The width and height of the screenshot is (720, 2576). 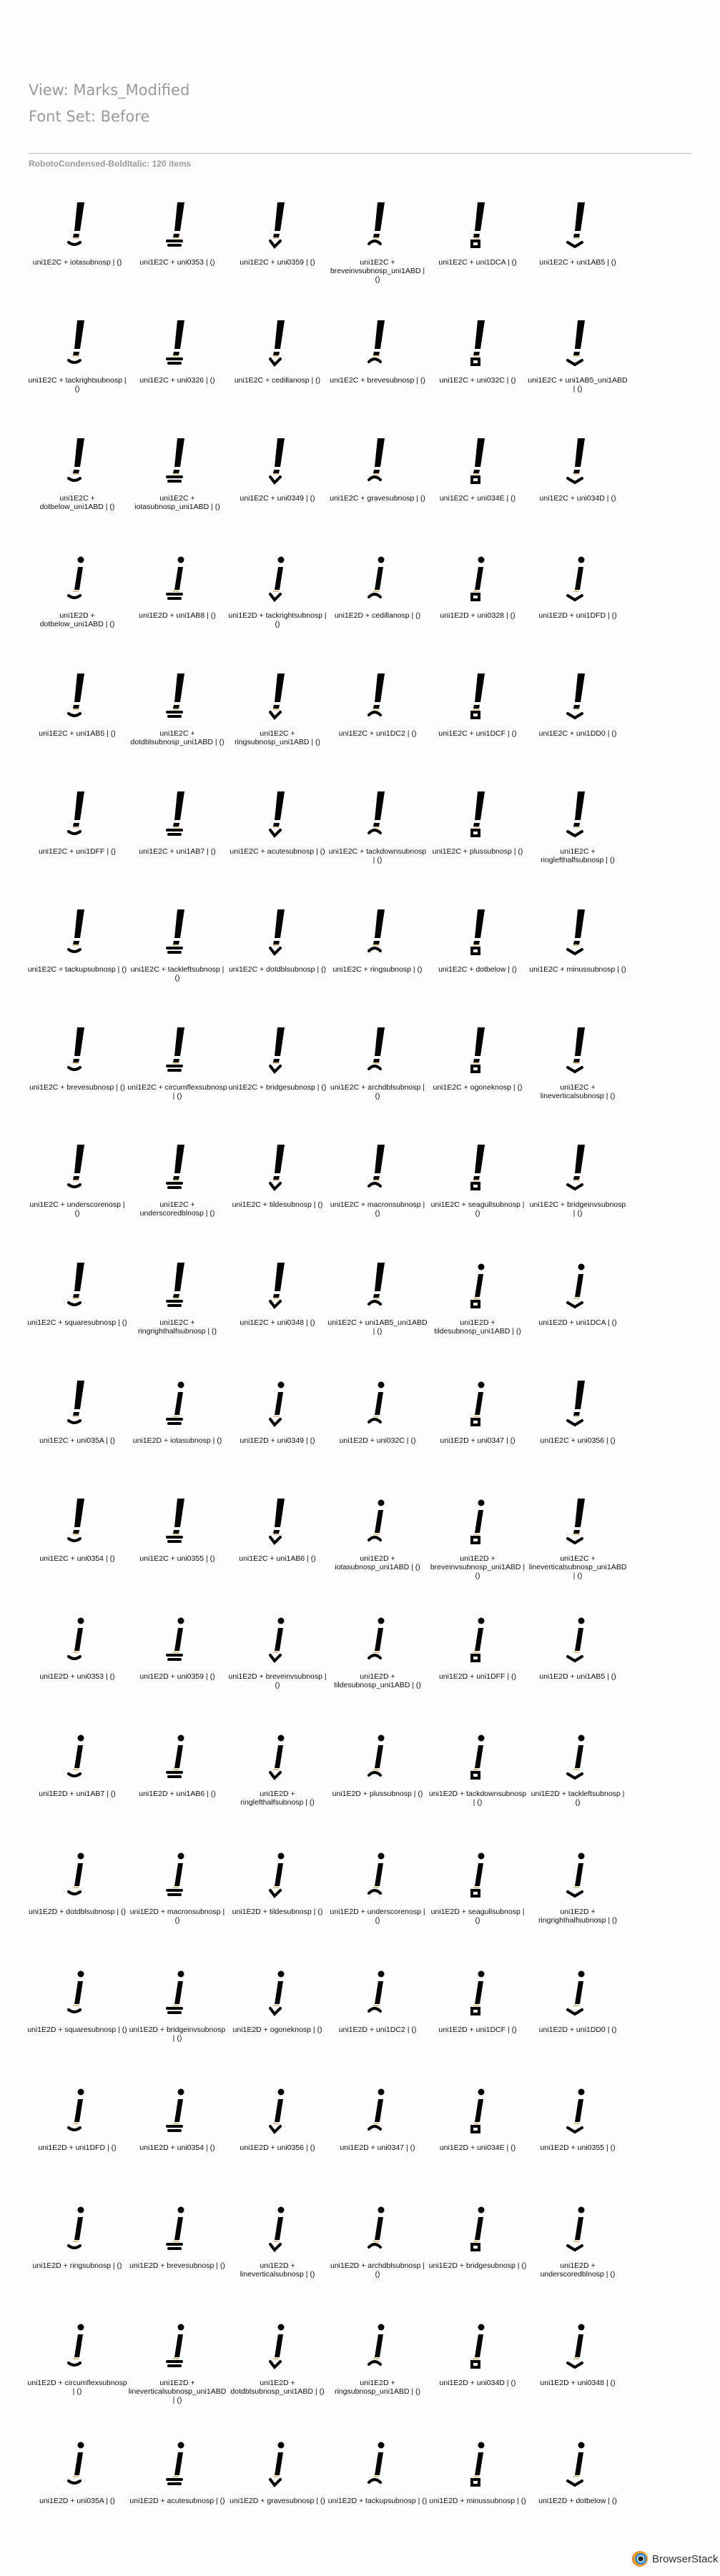 I want to click on glyph-caption: uni1E2D + uni034D | (), so click(x=477, y=2383).